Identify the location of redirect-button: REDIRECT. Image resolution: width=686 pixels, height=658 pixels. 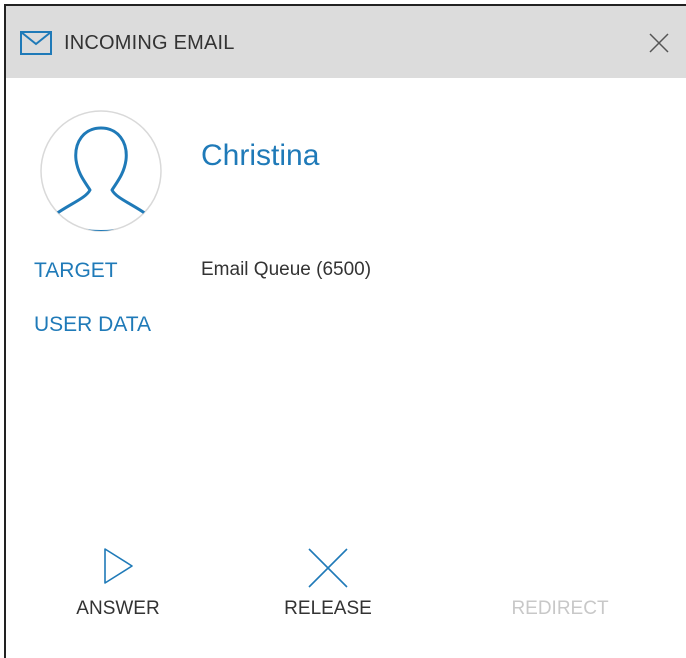
(560, 609).